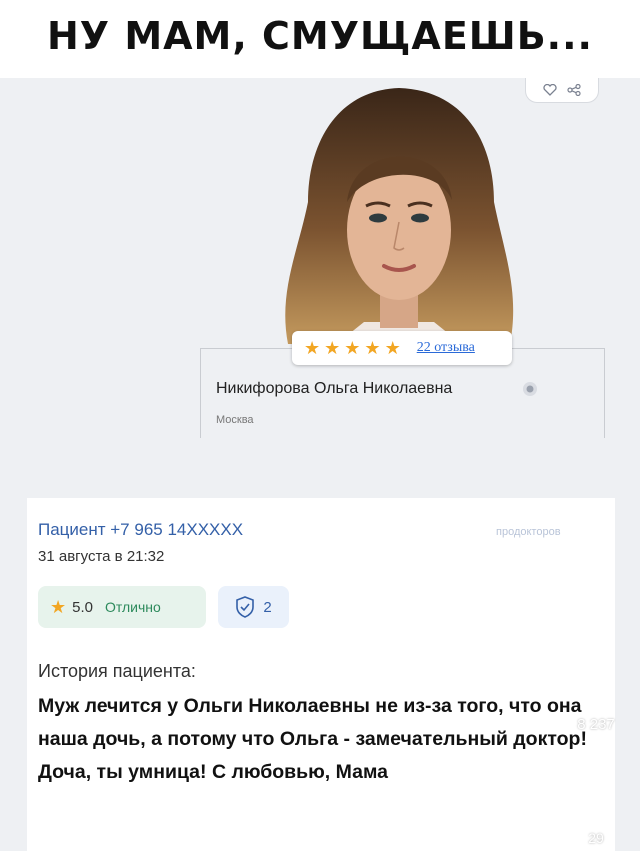 The width and height of the screenshot is (640, 851). I want to click on score-badge: ★ 5.0 Отлично, so click(122, 607).